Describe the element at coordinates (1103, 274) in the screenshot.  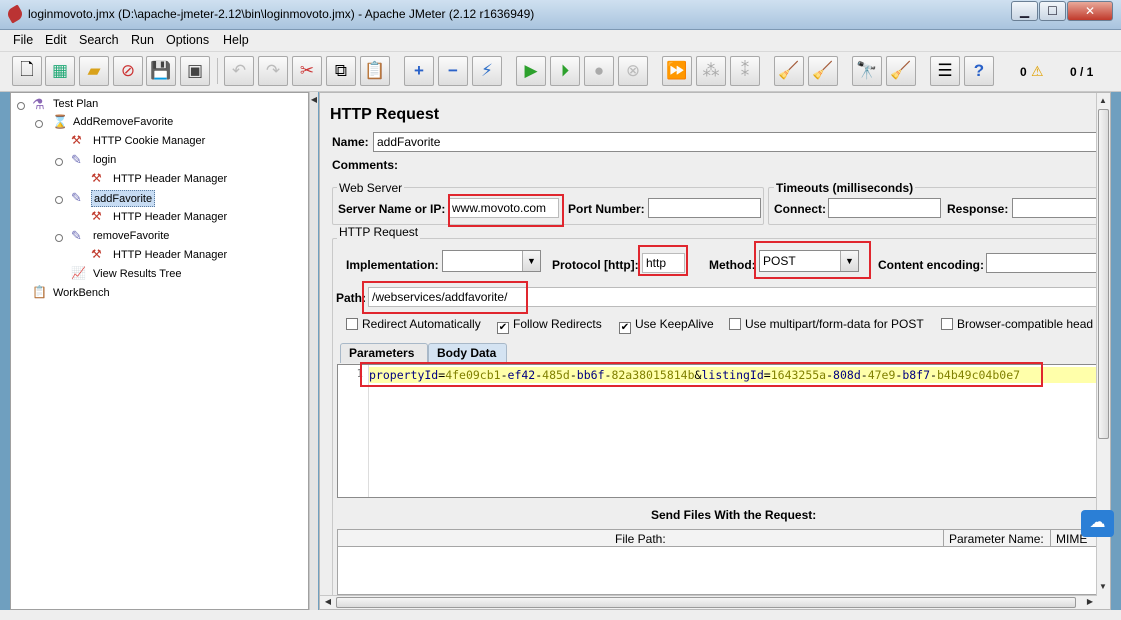
I see `vertical-scroll-thumb` at that location.